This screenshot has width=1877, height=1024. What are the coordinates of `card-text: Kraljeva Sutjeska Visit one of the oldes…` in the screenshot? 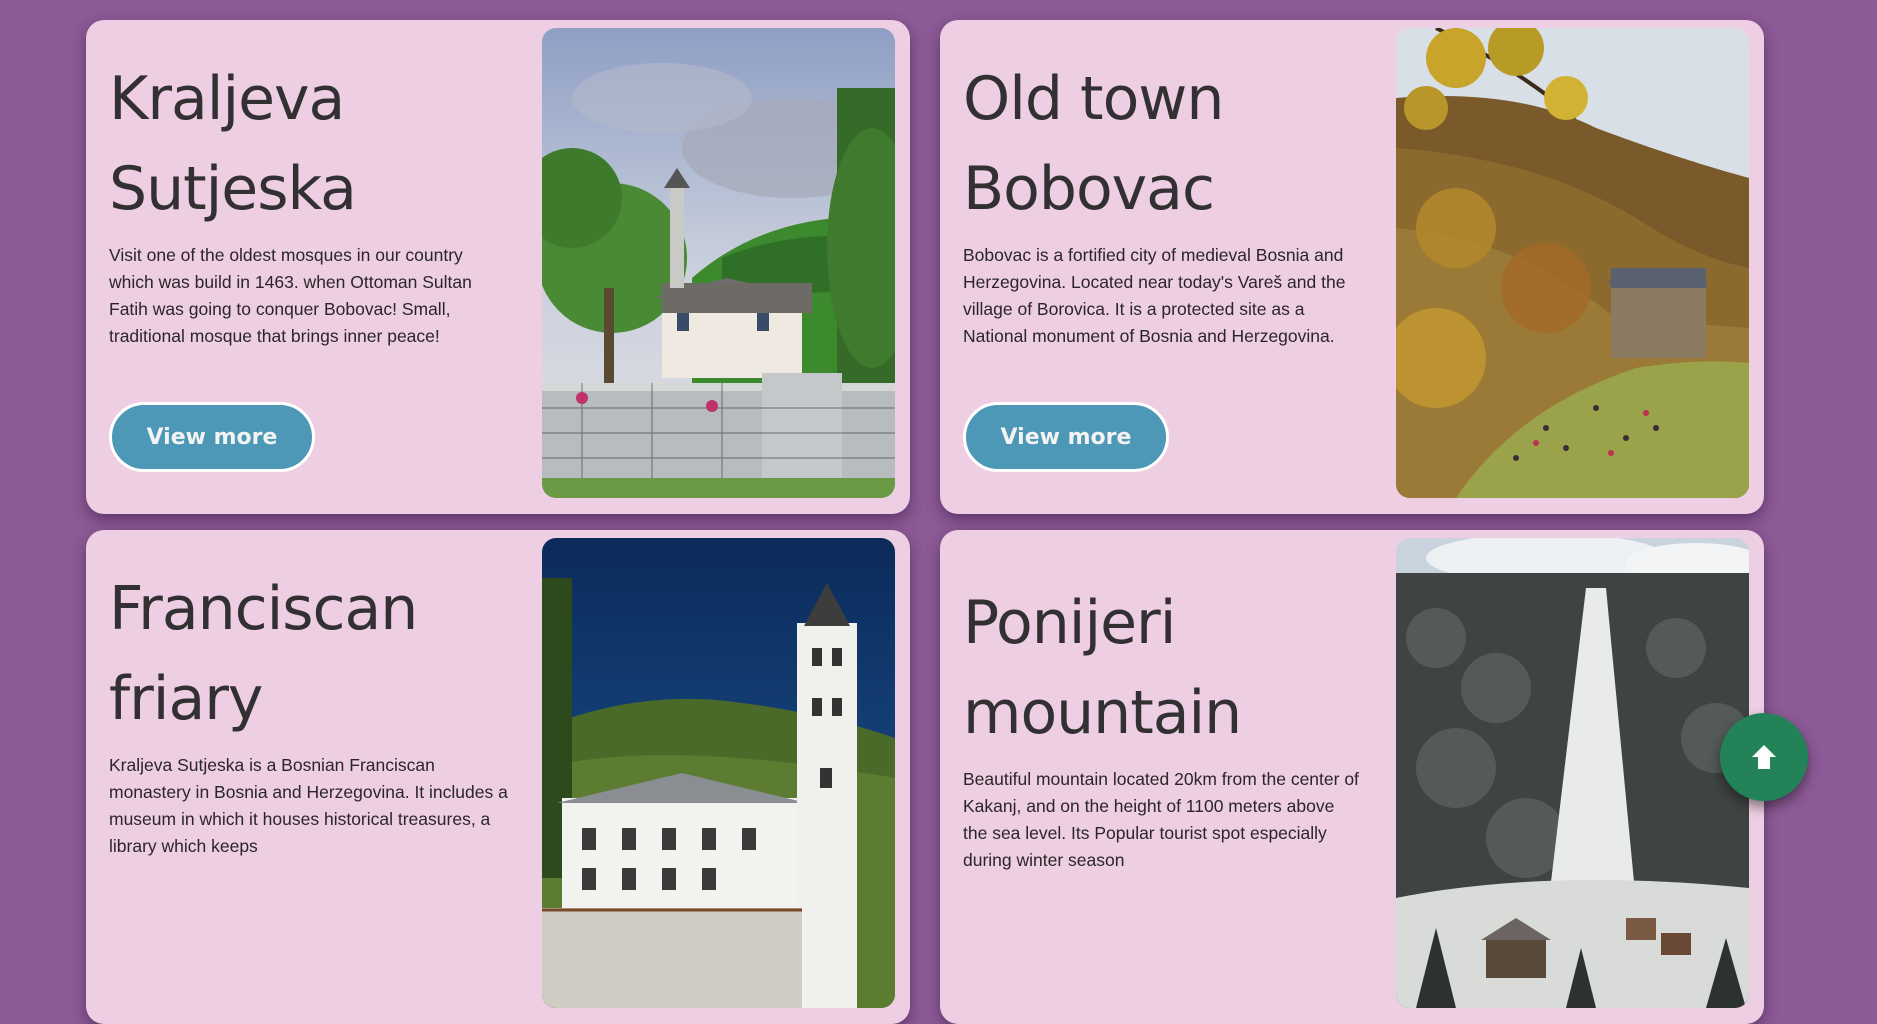 It's located at (309, 202).